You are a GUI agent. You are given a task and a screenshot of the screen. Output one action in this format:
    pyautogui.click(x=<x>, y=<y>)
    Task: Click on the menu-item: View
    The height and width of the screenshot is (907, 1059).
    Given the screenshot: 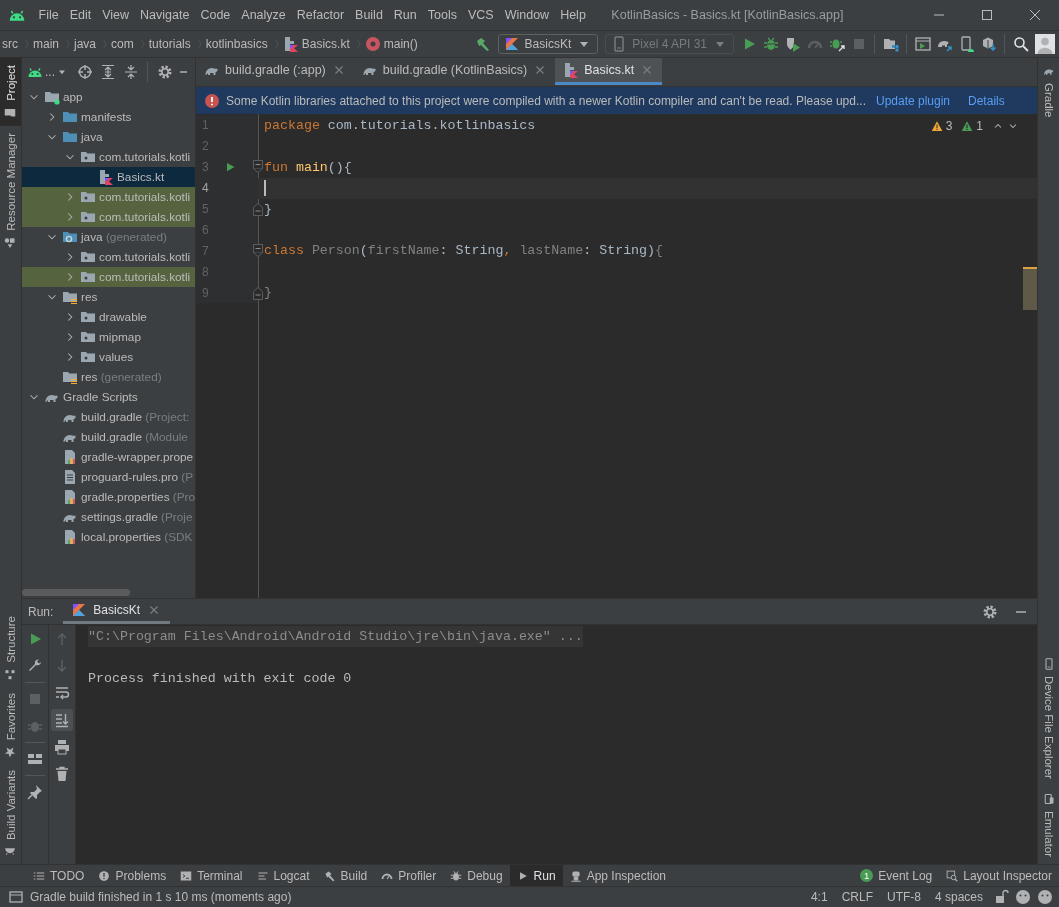 What is the action you would take?
    pyautogui.click(x=115, y=15)
    